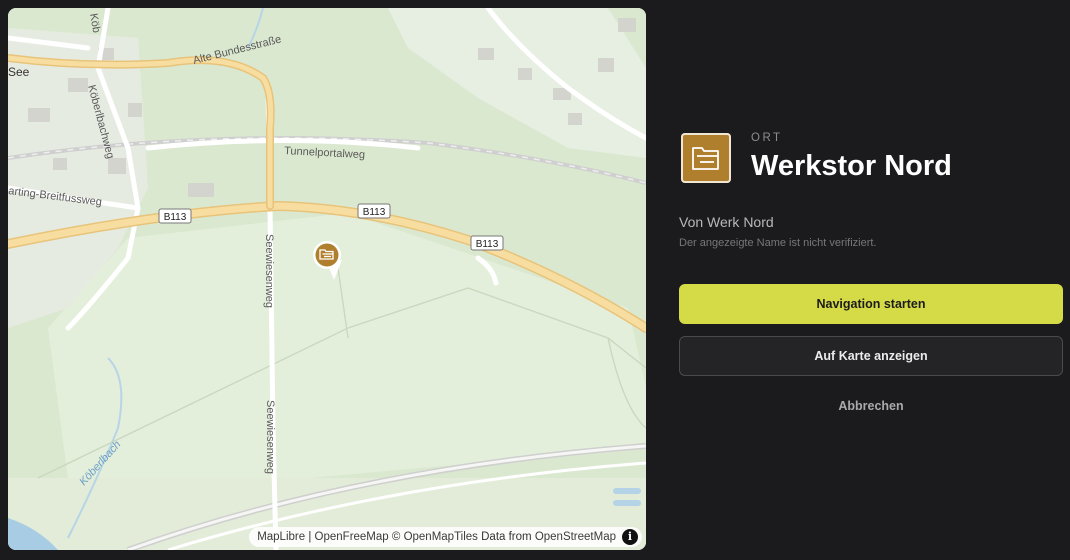 The height and width of the screenshot is (560, 1070). What do you see at coordinates (352, 537) in the screenshot?
I see `attrib-openfreemap-link: OpenFreeMap` at bounding box center [352, 537].